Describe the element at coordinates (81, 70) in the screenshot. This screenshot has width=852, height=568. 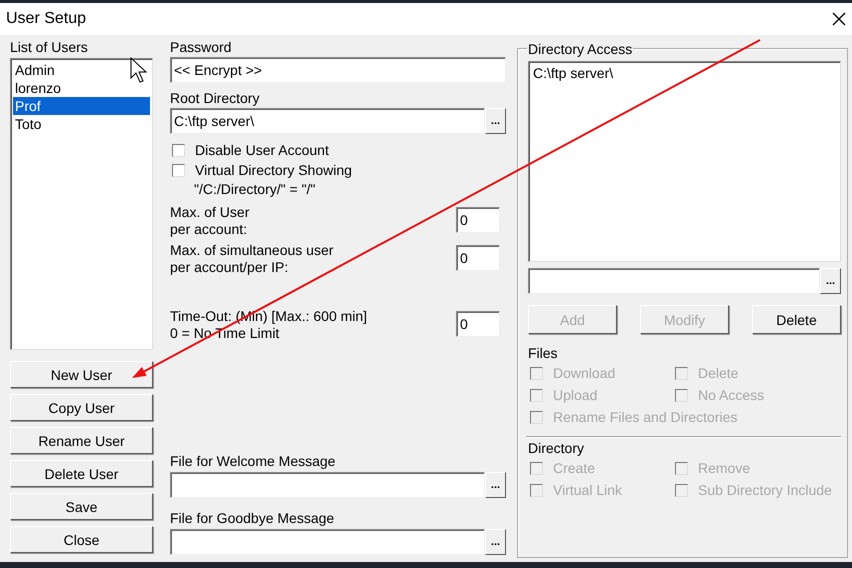
I see `user-item: Admin` at that location.